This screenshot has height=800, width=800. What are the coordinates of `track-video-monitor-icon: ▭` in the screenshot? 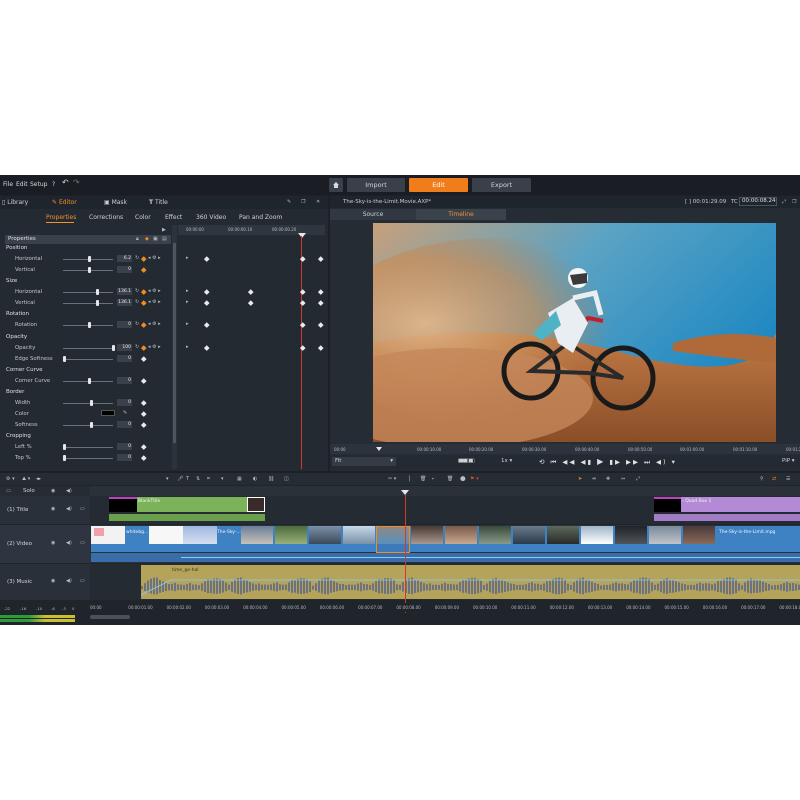 It's located at (82, 543).